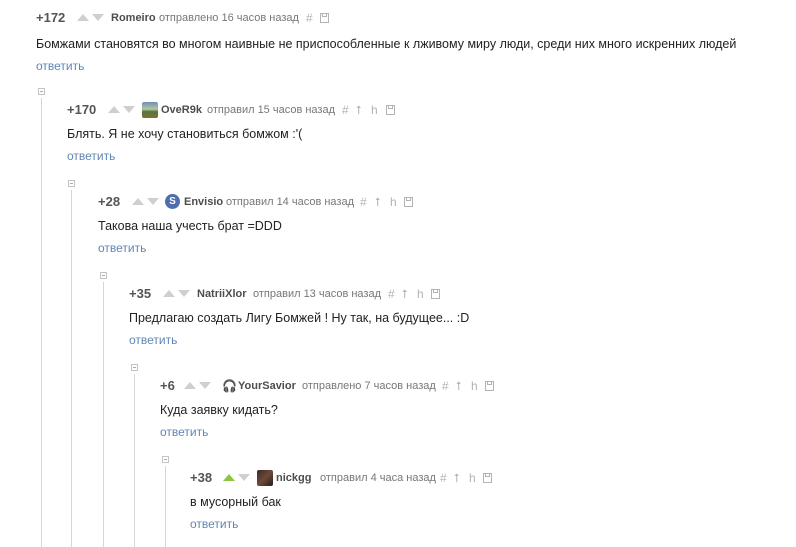 This screenshot has width=796, height=547. I want to click on comment-rating: +28, so click(109, 201).